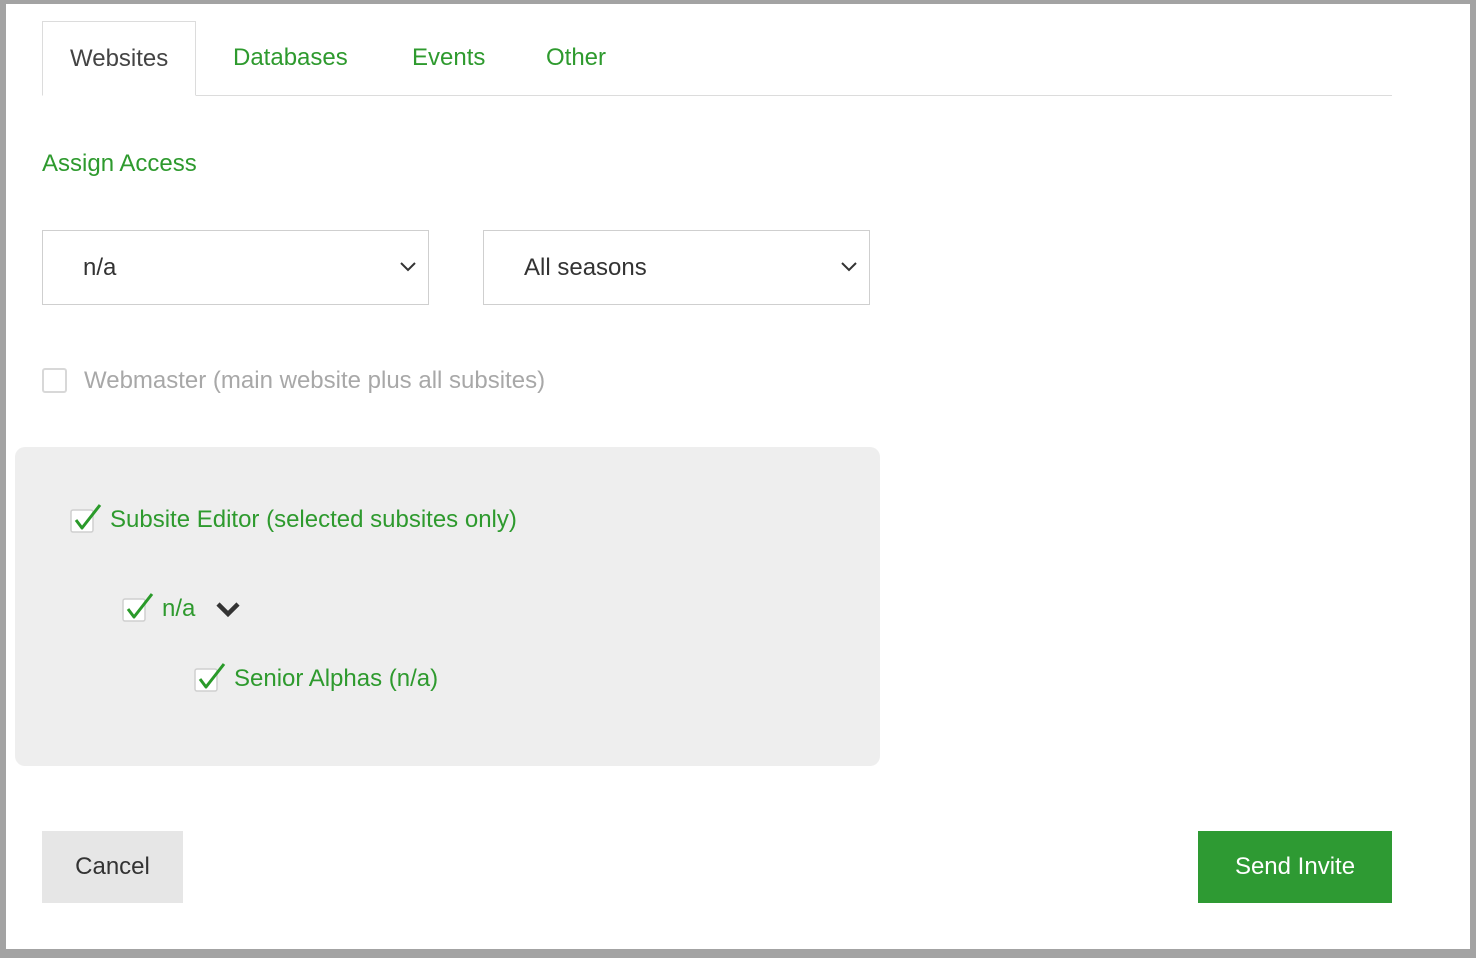 The image size is (1476, 958). Describe the element at coordinates (585, 267) in the screenshot. I see `season-select-value: All seasons` at that location.